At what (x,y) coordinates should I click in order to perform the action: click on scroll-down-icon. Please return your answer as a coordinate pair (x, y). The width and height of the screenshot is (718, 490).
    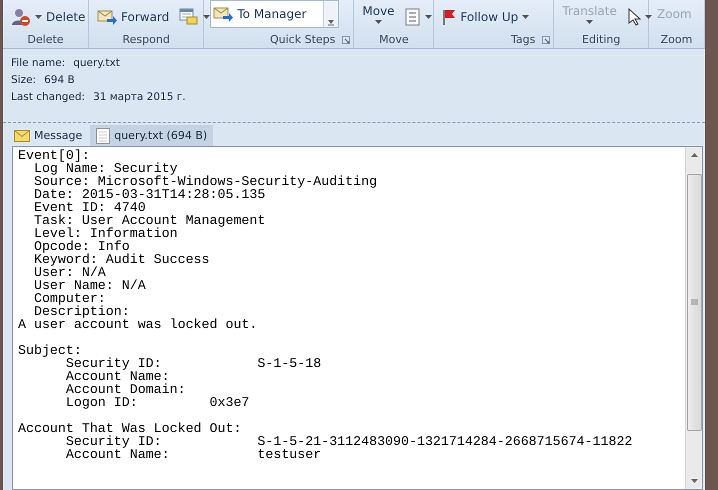
    Looking at the image, I should click on (694, 481).